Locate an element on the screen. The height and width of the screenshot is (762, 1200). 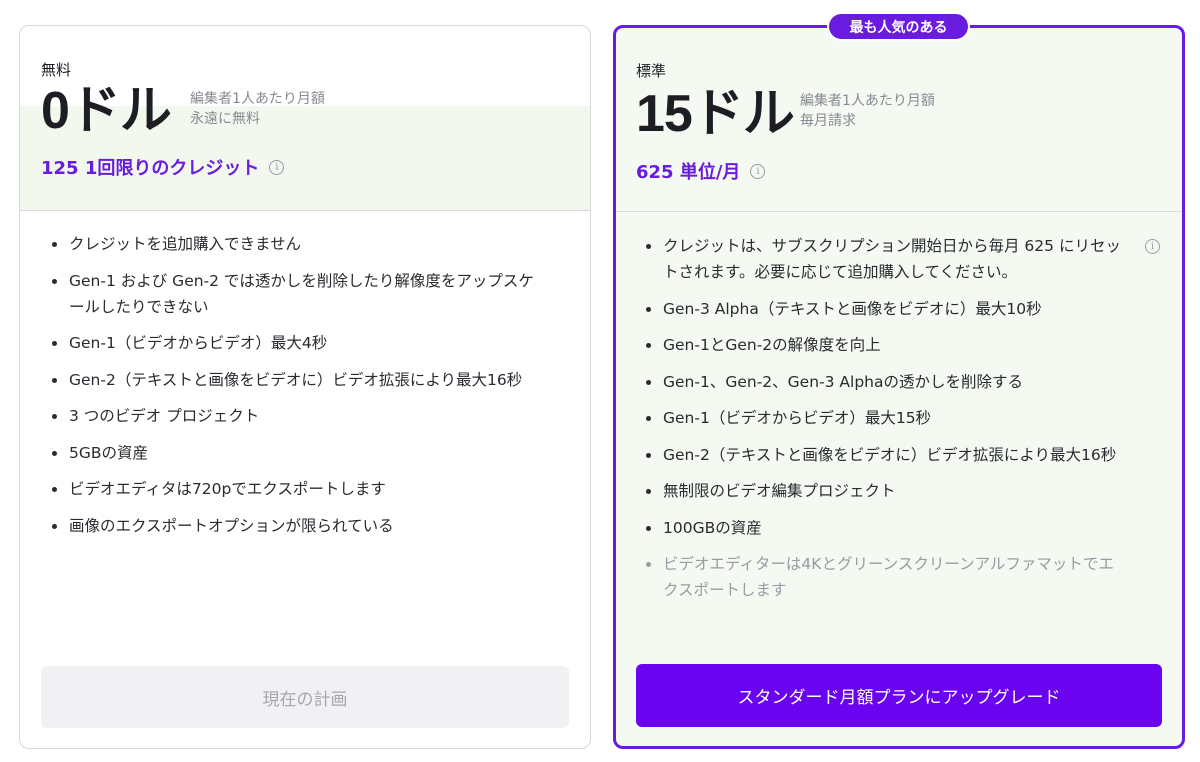
plan-name: 標準 is located at coordinates (651, 71).